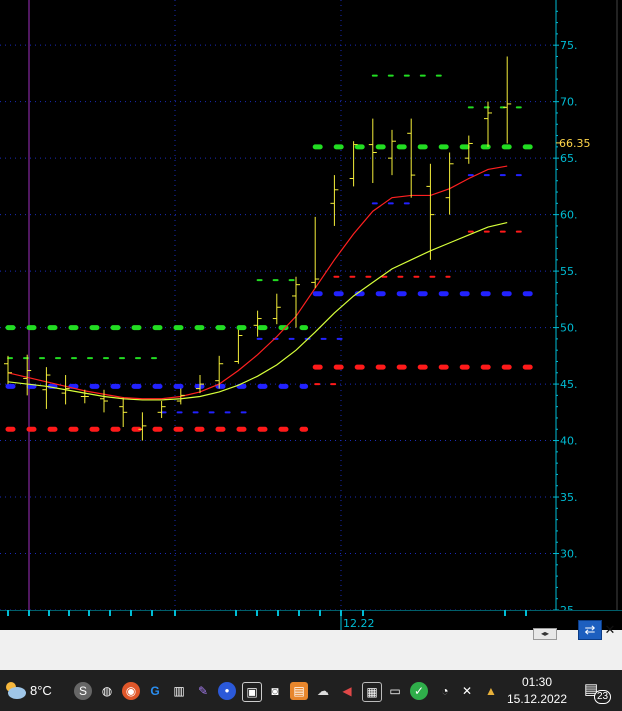 The height and width of the screenshot is (711, 622). I want to click on y-tick-label-70: 70., so click(569, 102).